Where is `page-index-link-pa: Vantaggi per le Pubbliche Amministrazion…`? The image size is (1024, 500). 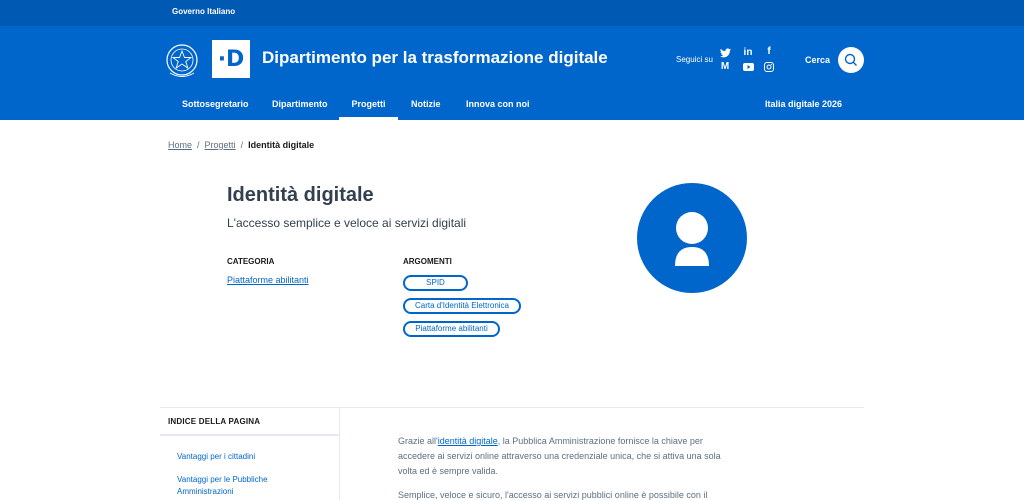
page-index-link-pa: Vantaggi per le Pubbliche Amministrazion… is located at coordinates (237, 486).